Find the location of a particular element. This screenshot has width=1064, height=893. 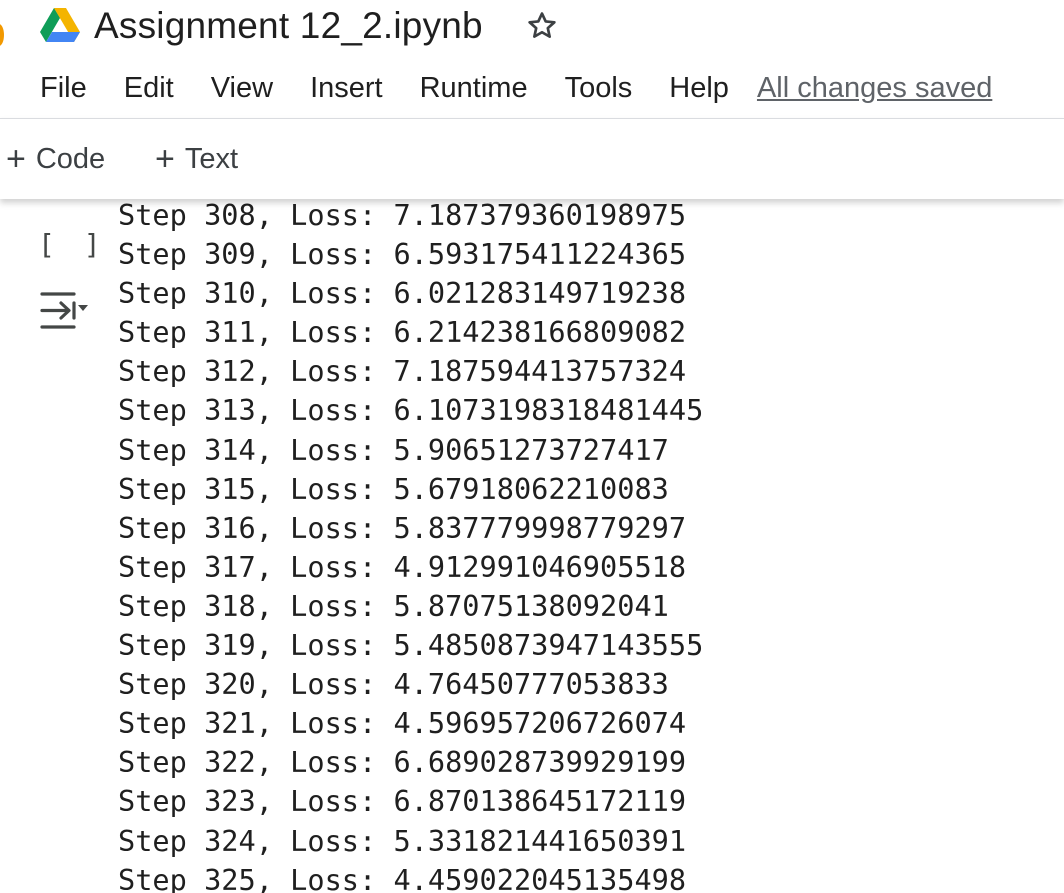

menu-tools: Tools is located at coordinates (599, 88).